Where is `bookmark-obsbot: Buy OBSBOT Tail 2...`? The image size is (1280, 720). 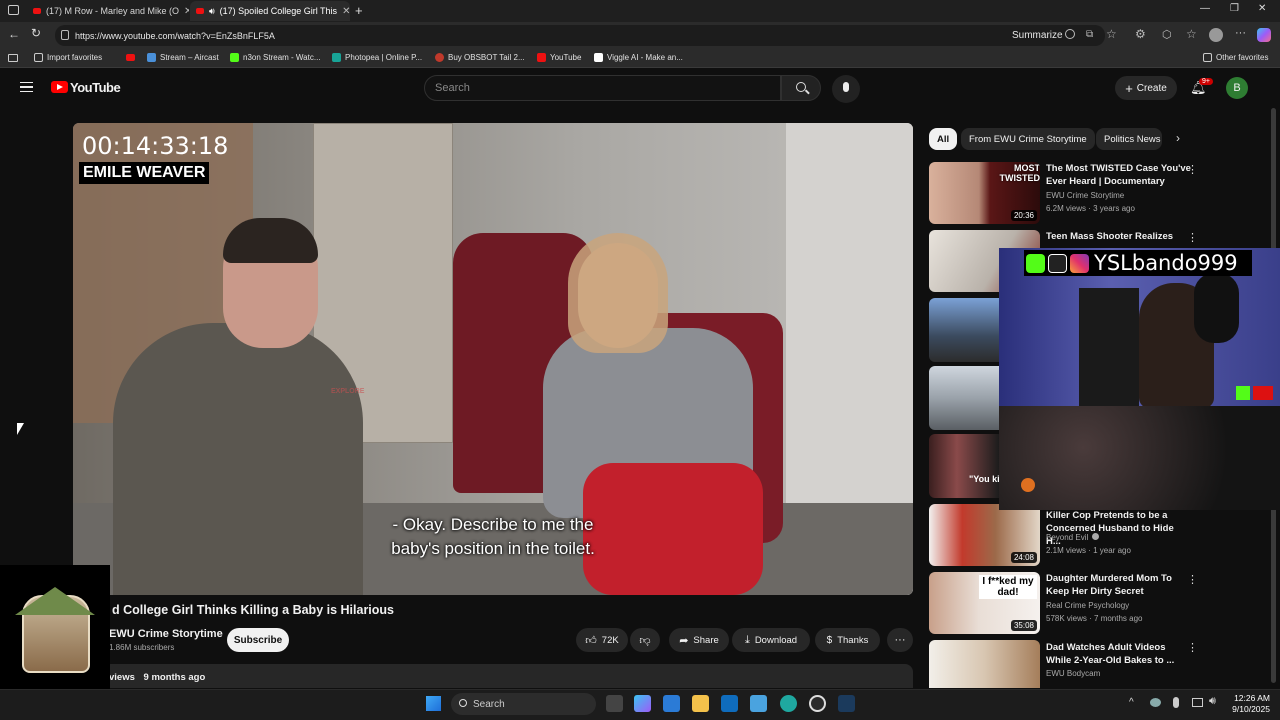
bookmark-obsbot: Buy OBSBOT Tail 2... is located at coordinates (480, 57).